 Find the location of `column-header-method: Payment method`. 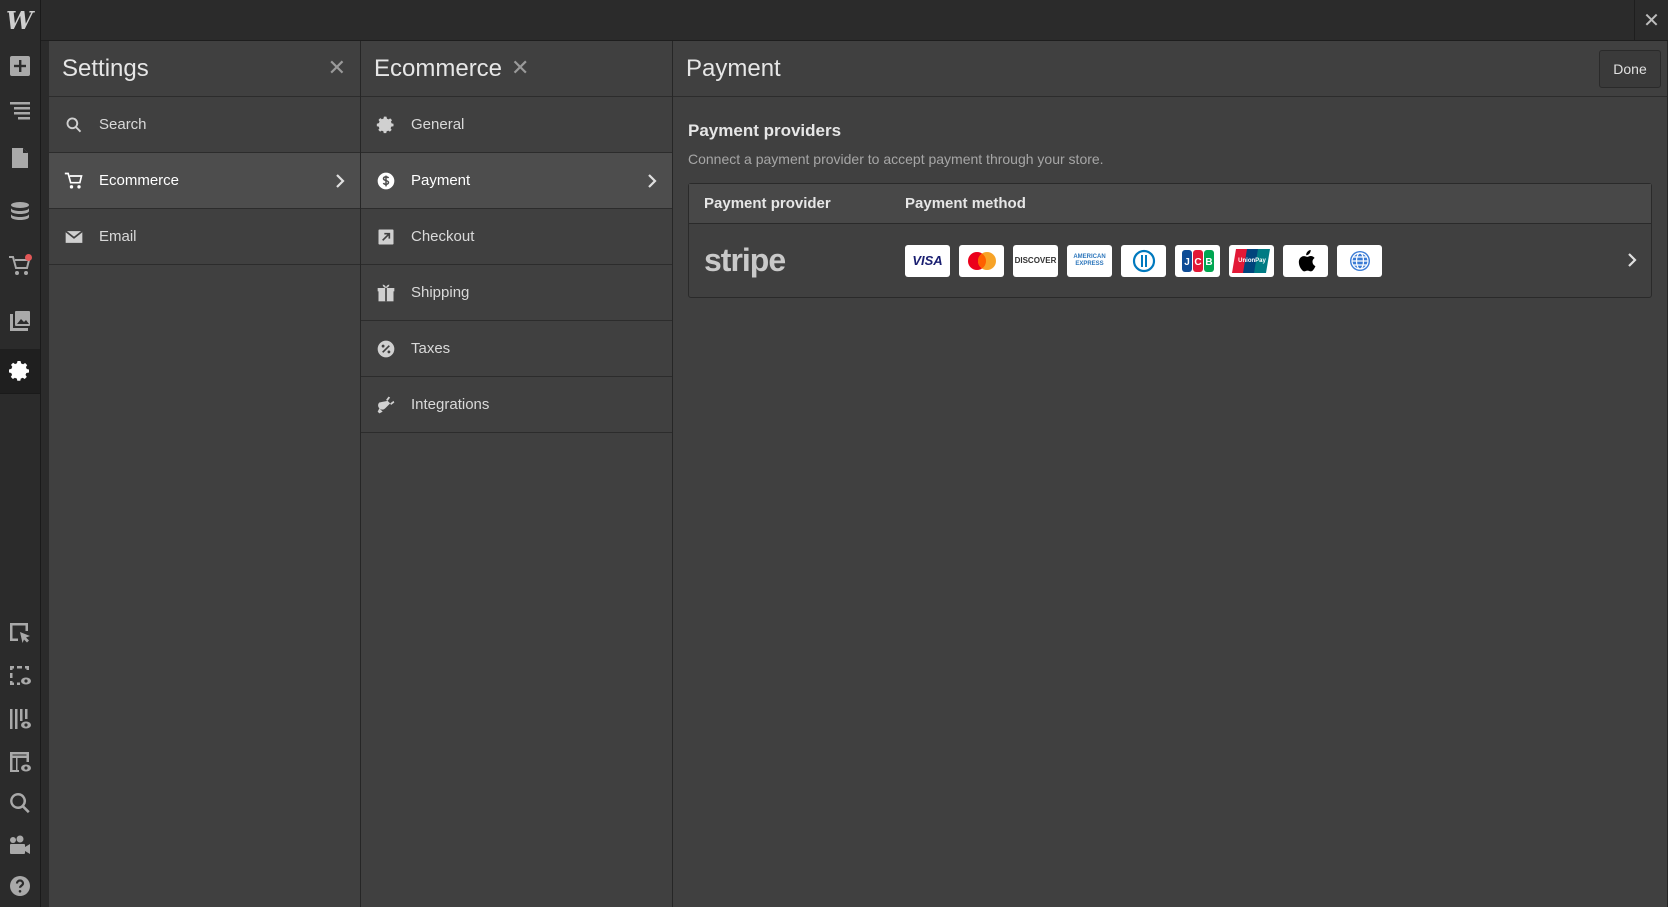

column-header-method: Payment method is located at coordinates (965, 203).